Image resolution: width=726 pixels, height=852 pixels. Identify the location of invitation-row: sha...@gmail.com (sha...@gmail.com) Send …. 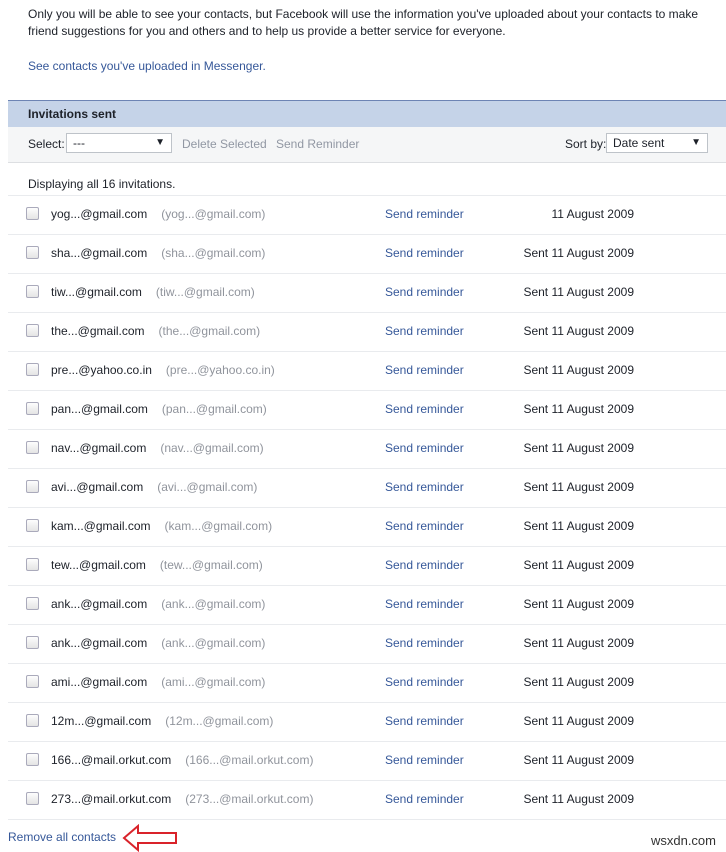
(367, 254).